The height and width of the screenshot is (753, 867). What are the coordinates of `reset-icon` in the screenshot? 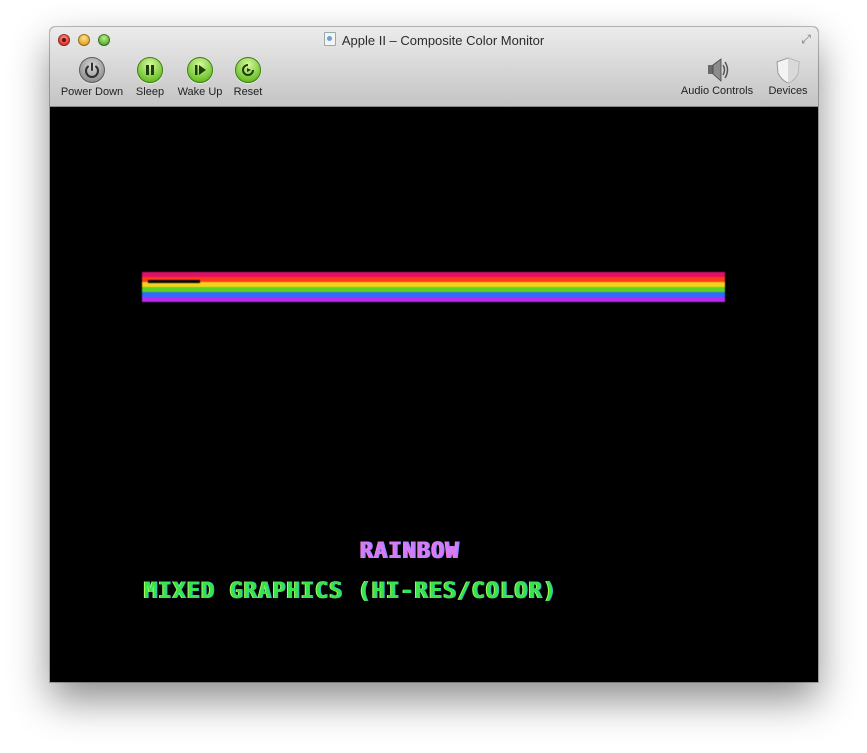 It's located at (248, 70).